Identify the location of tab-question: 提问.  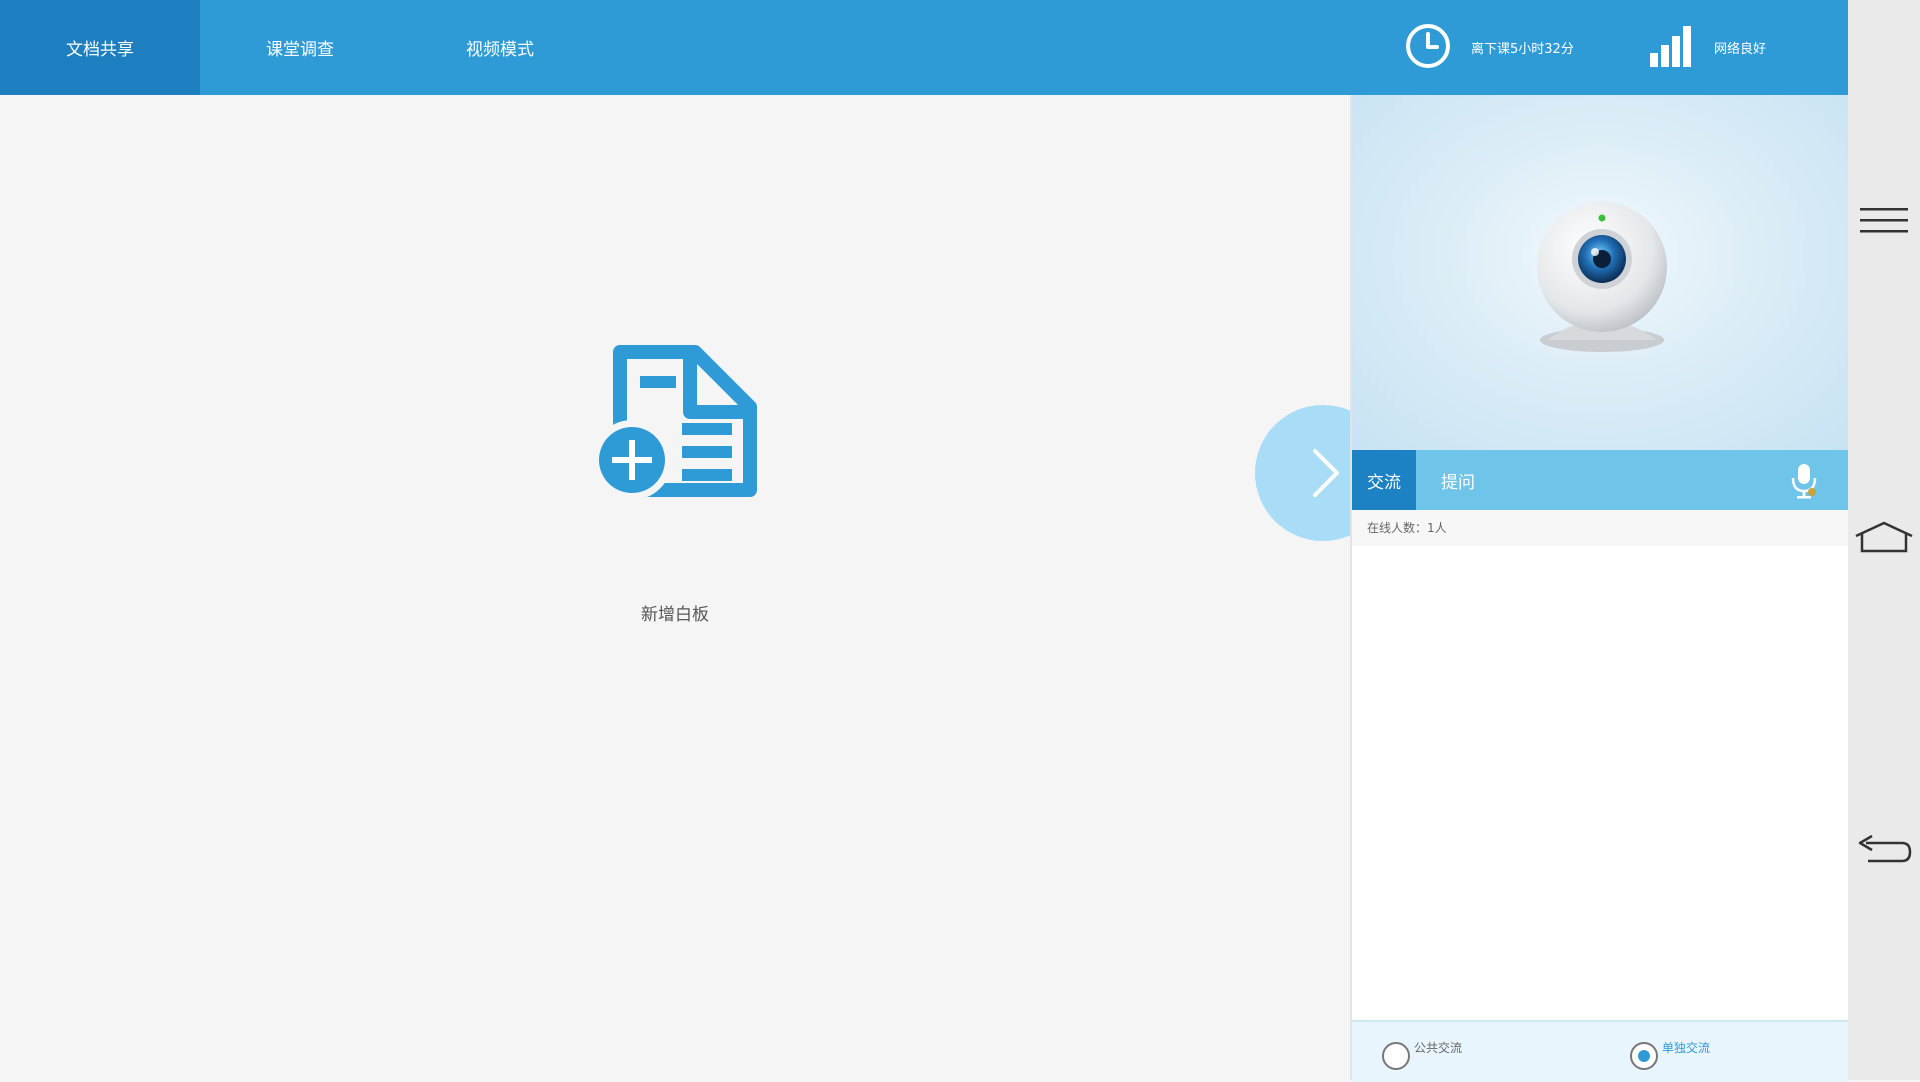
(1458, 480).